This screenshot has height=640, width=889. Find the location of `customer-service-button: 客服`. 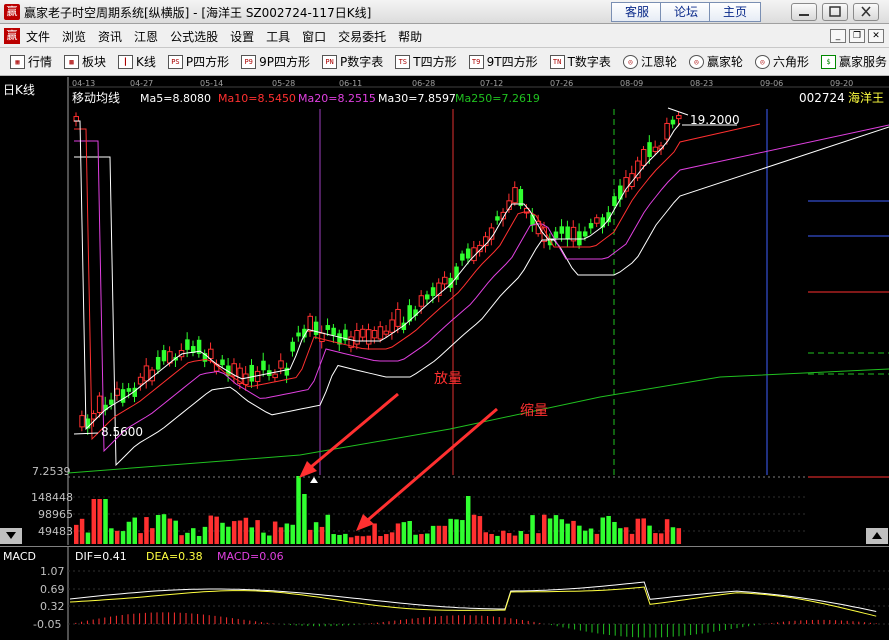

customer-service-button: 客服 is located at coordinates (637, 12).